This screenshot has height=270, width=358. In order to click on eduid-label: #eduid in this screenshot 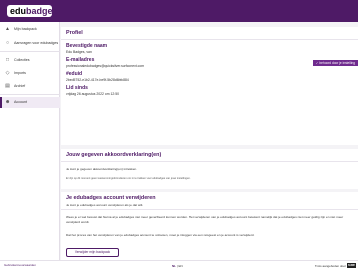, I will do `click(74, 74)`.